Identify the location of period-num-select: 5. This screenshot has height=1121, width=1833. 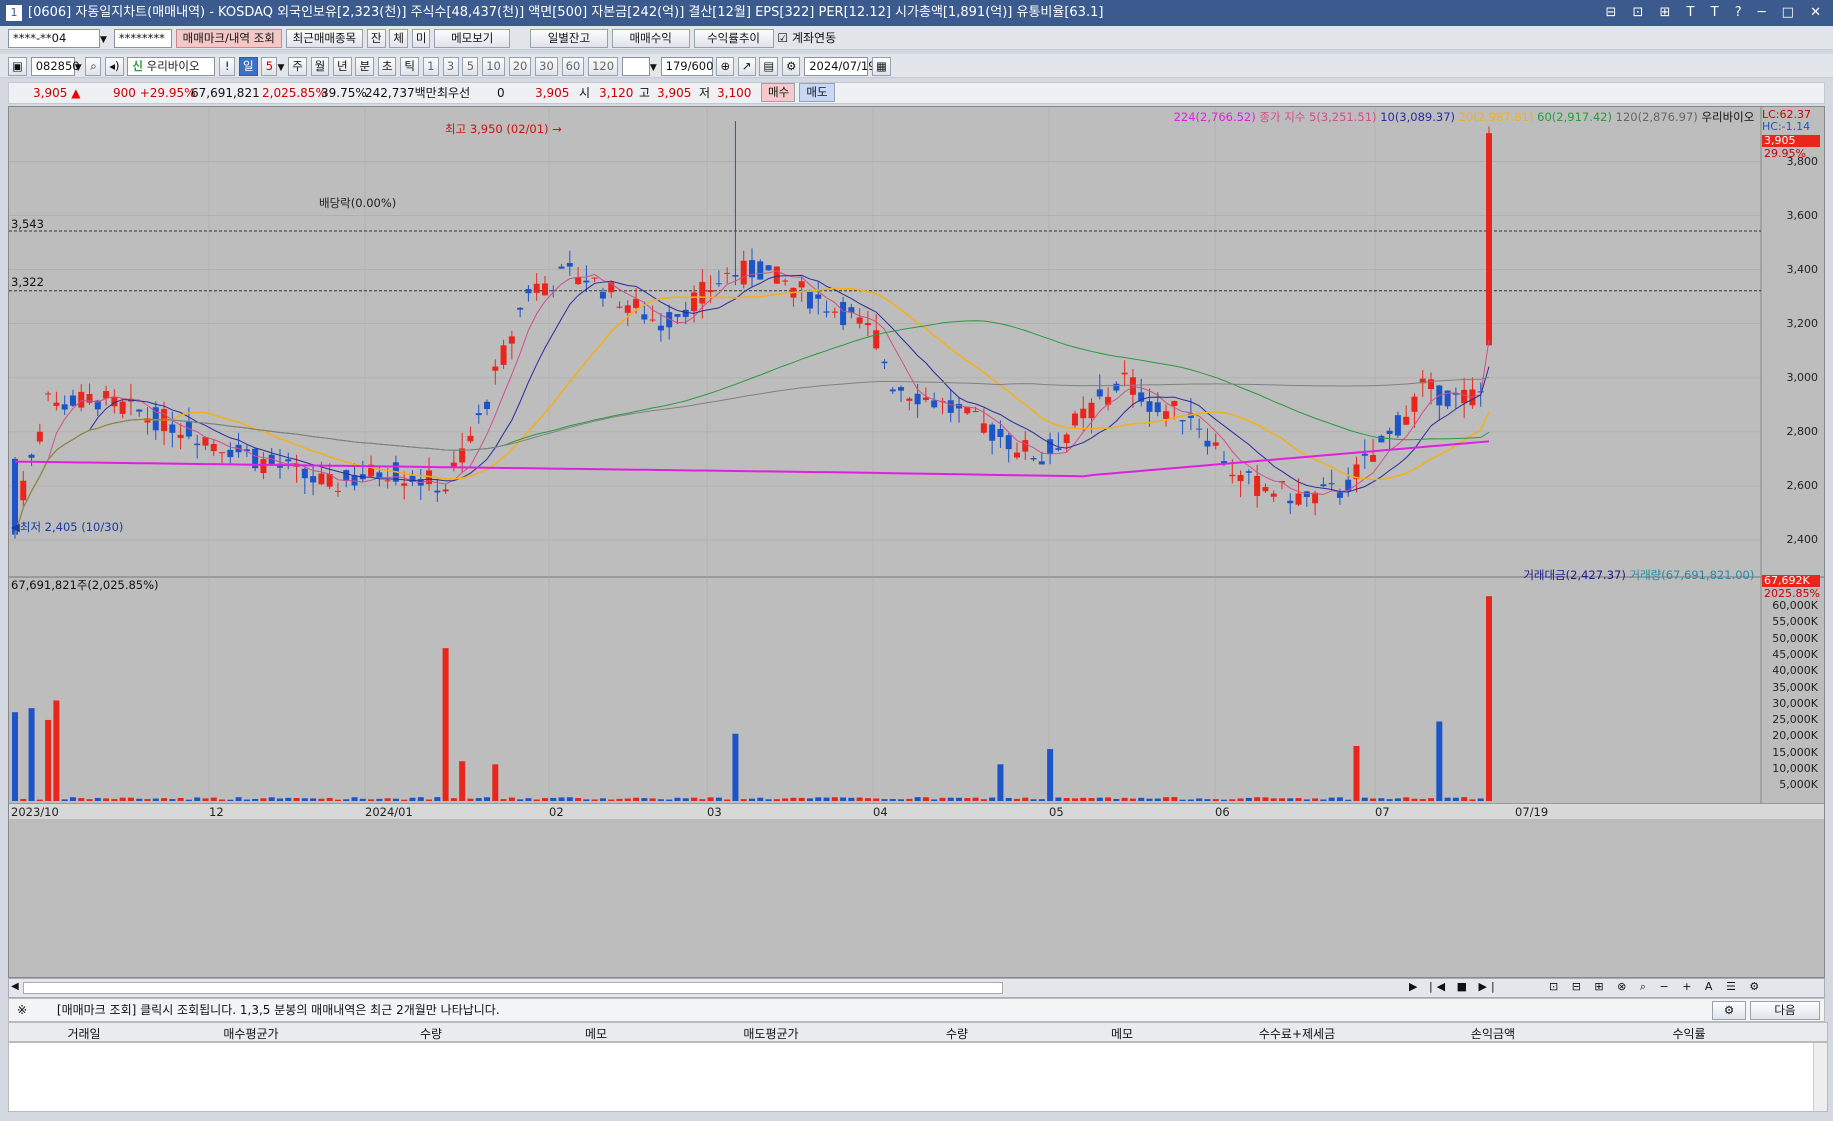
(269, 66).